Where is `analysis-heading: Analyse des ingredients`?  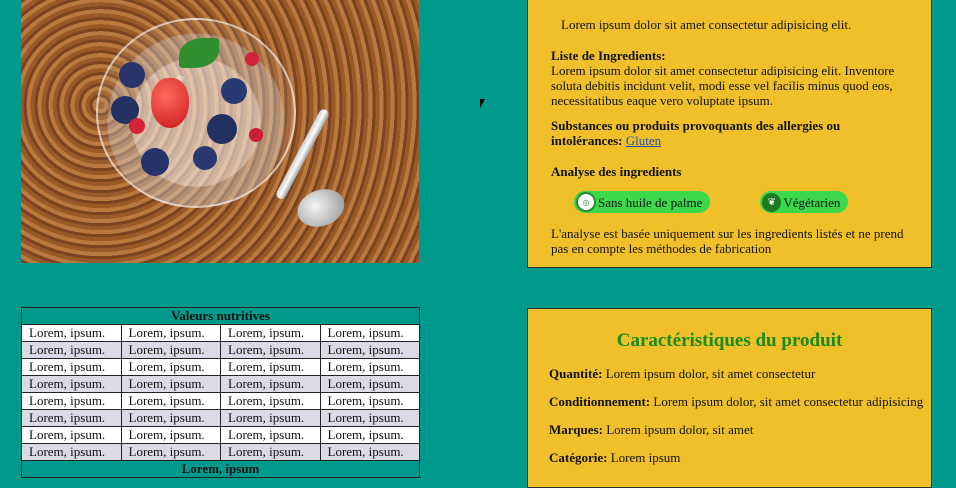 analysis-heading: Analyse des ingredients is located at coordinates (616, 171).